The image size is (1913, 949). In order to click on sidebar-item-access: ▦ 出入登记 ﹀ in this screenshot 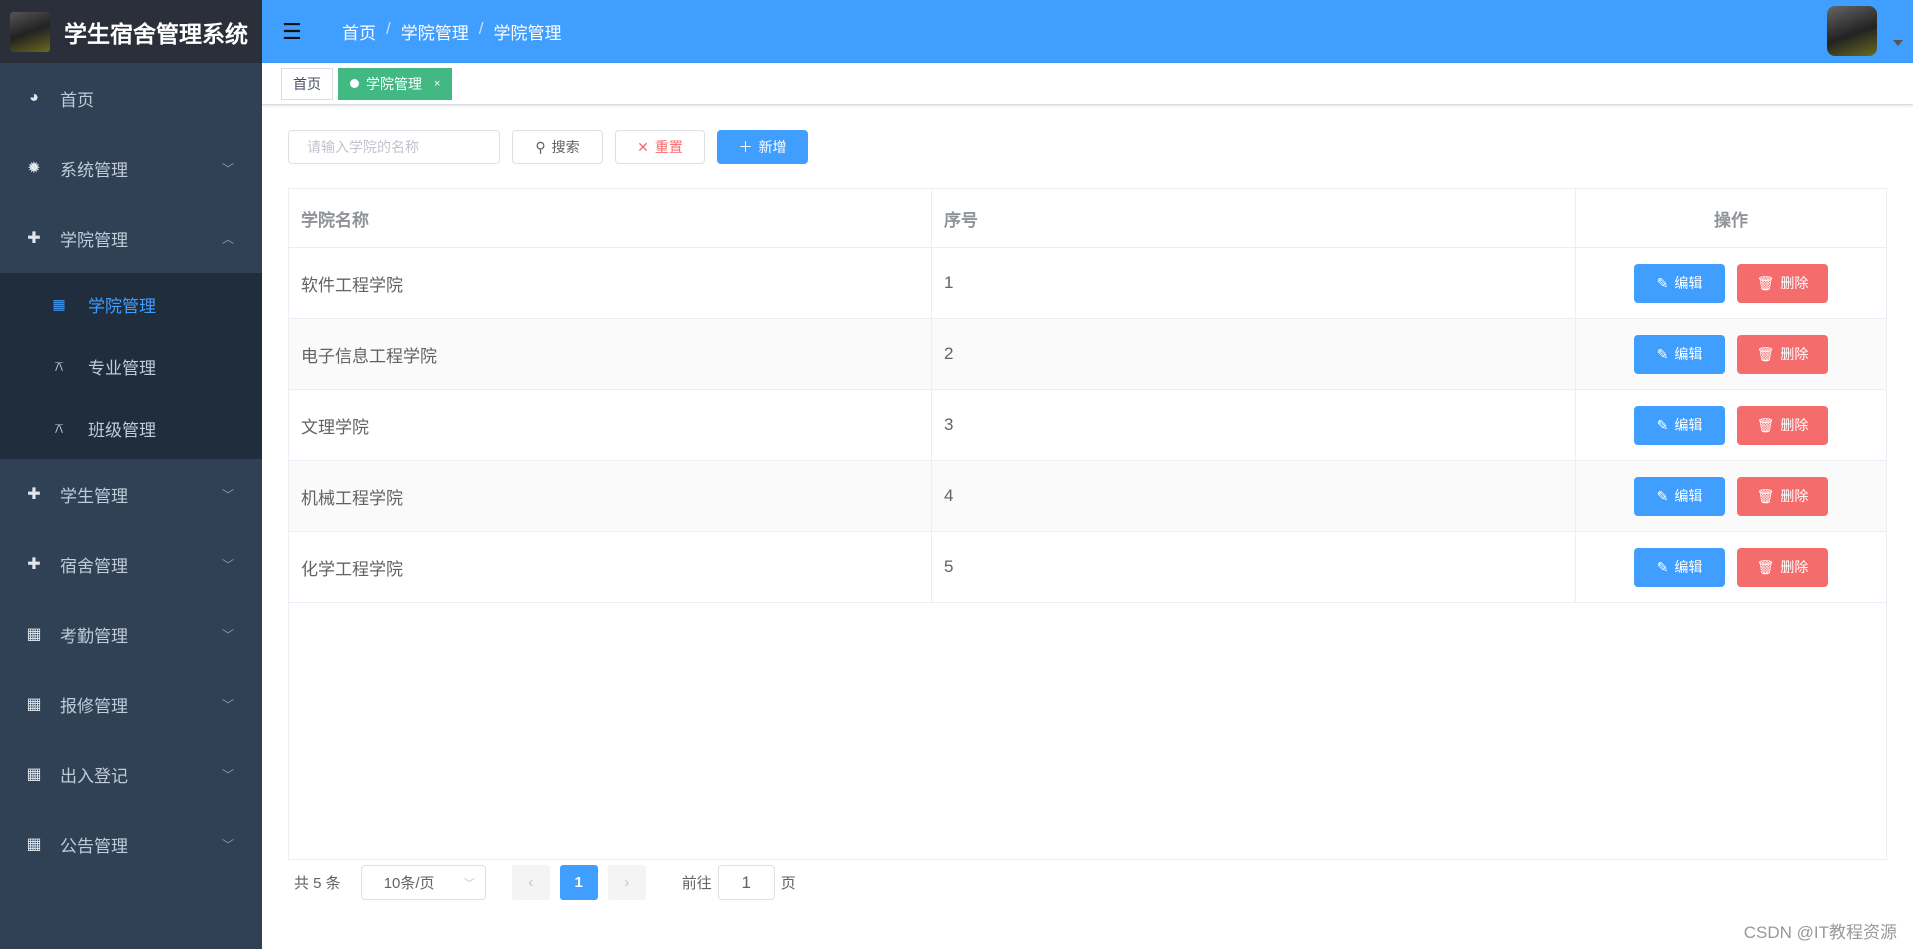, I will do `click(131, 774)`.